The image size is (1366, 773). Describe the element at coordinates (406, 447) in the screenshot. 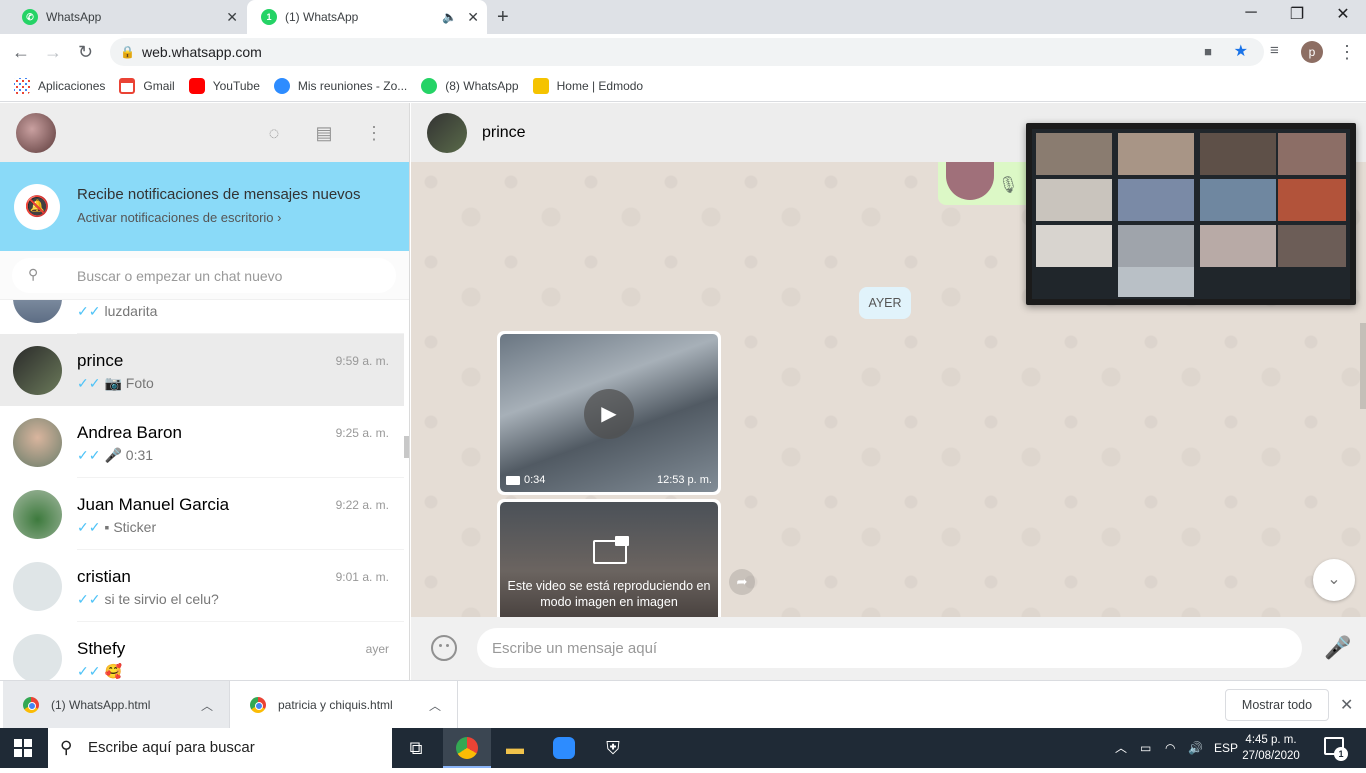

I see `sidebar-scrollbar` at that location.